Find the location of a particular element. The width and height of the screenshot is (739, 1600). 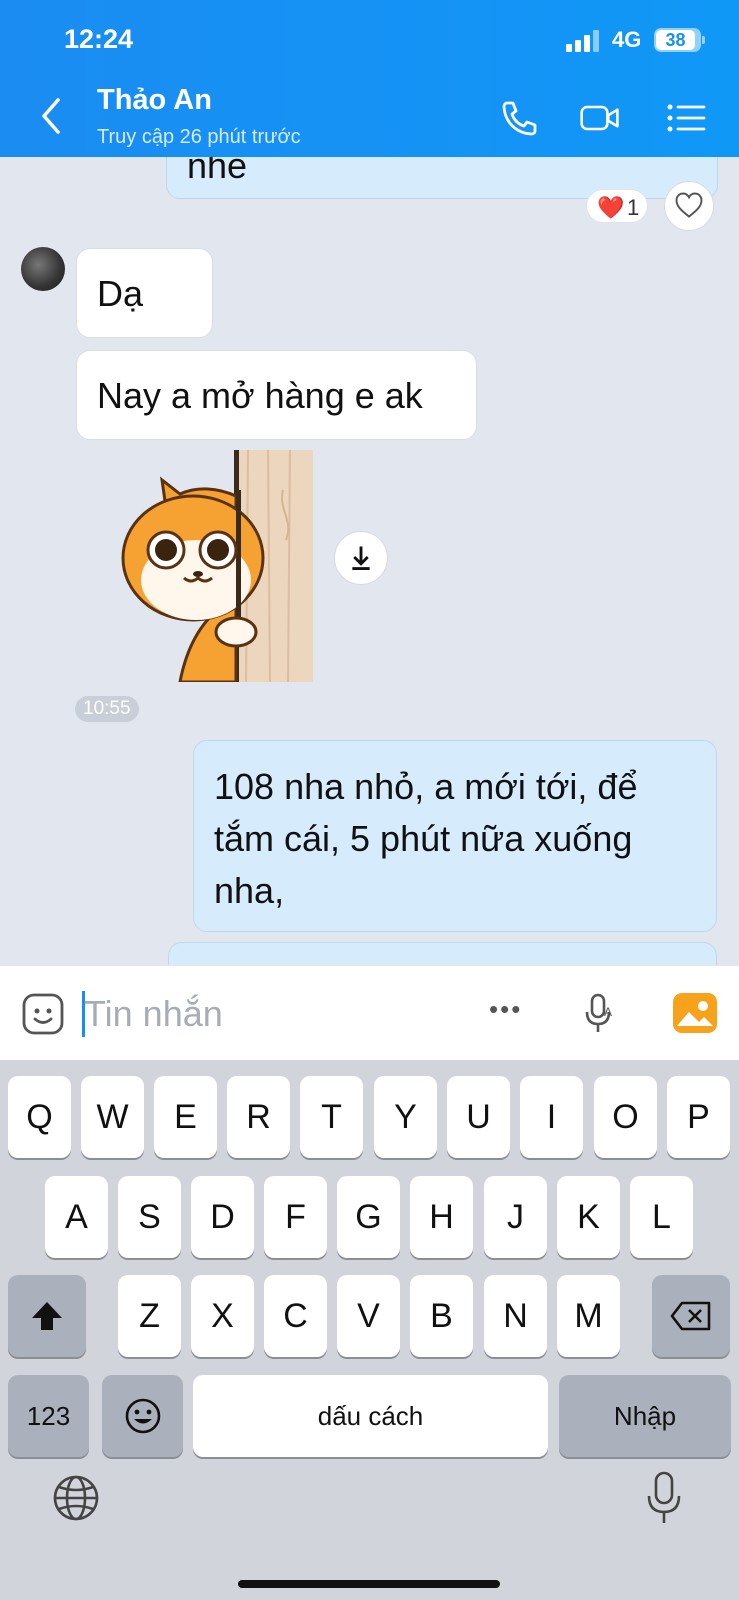

key-d: D is located at coordinates (222, 1217).